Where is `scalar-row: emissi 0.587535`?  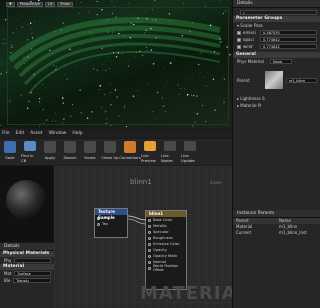 scalar-row: emissi 0.587535 is located at coordinates (276, 32).